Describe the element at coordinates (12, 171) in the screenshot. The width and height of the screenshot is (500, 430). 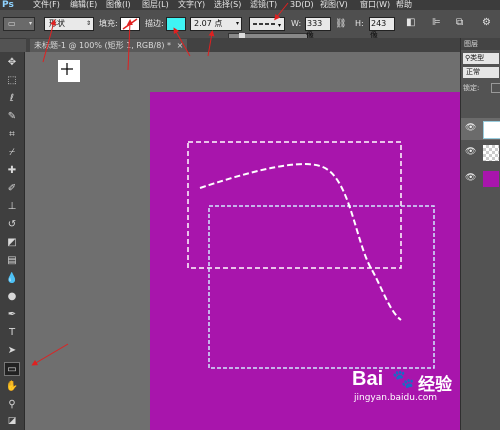
I see `healing-tool-icon: ✚` at that location.